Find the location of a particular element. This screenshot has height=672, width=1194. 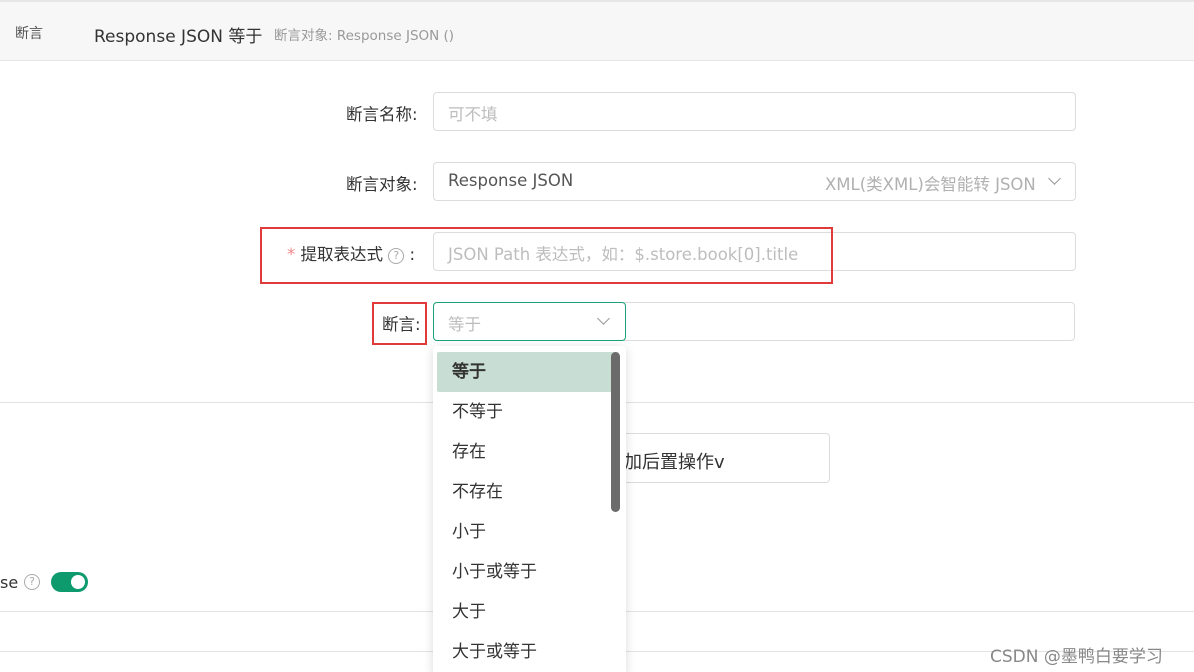

name-label: 断言名称: is located at coordinates (382, 114).